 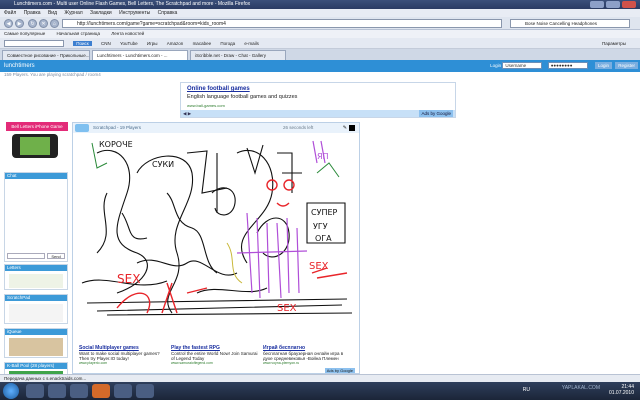 What do you see at coordinates (308, 363) in the screenshot?
I see `ad-url: www.voyna-plemyon.ru` at bounding box center [308, 363].